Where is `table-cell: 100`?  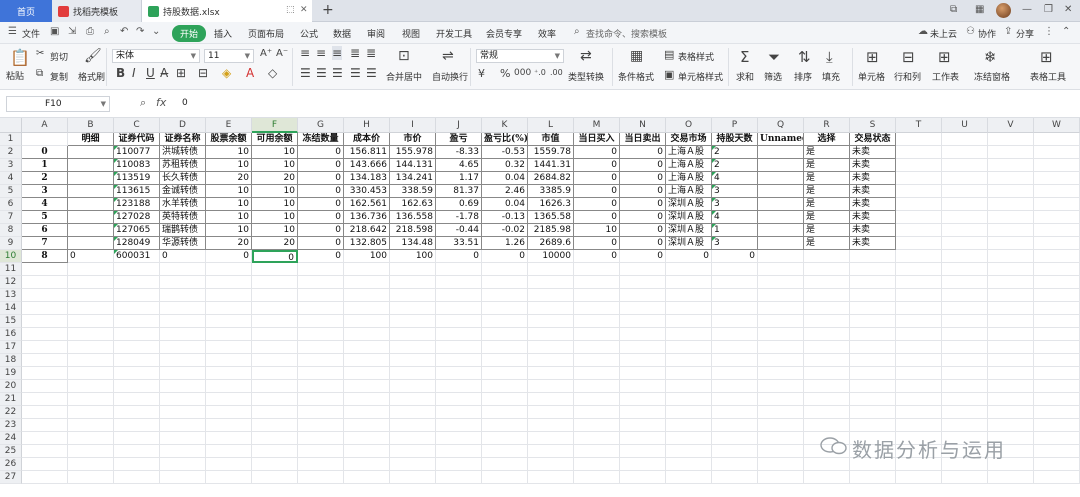
table-cell: 100 is located at coordinates (413, 256).